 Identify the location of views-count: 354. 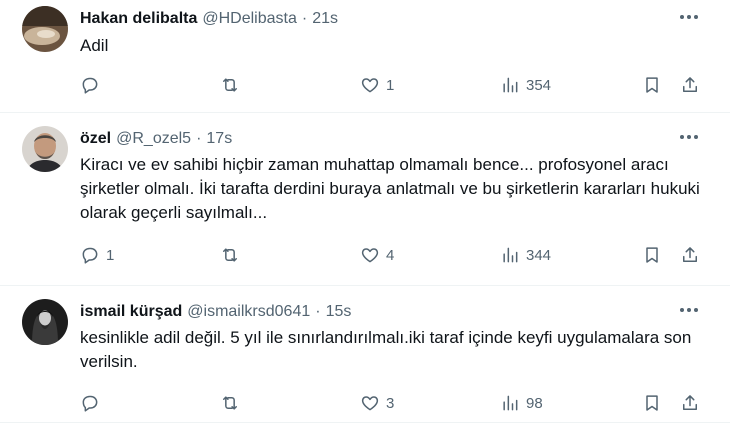
(539, 85).